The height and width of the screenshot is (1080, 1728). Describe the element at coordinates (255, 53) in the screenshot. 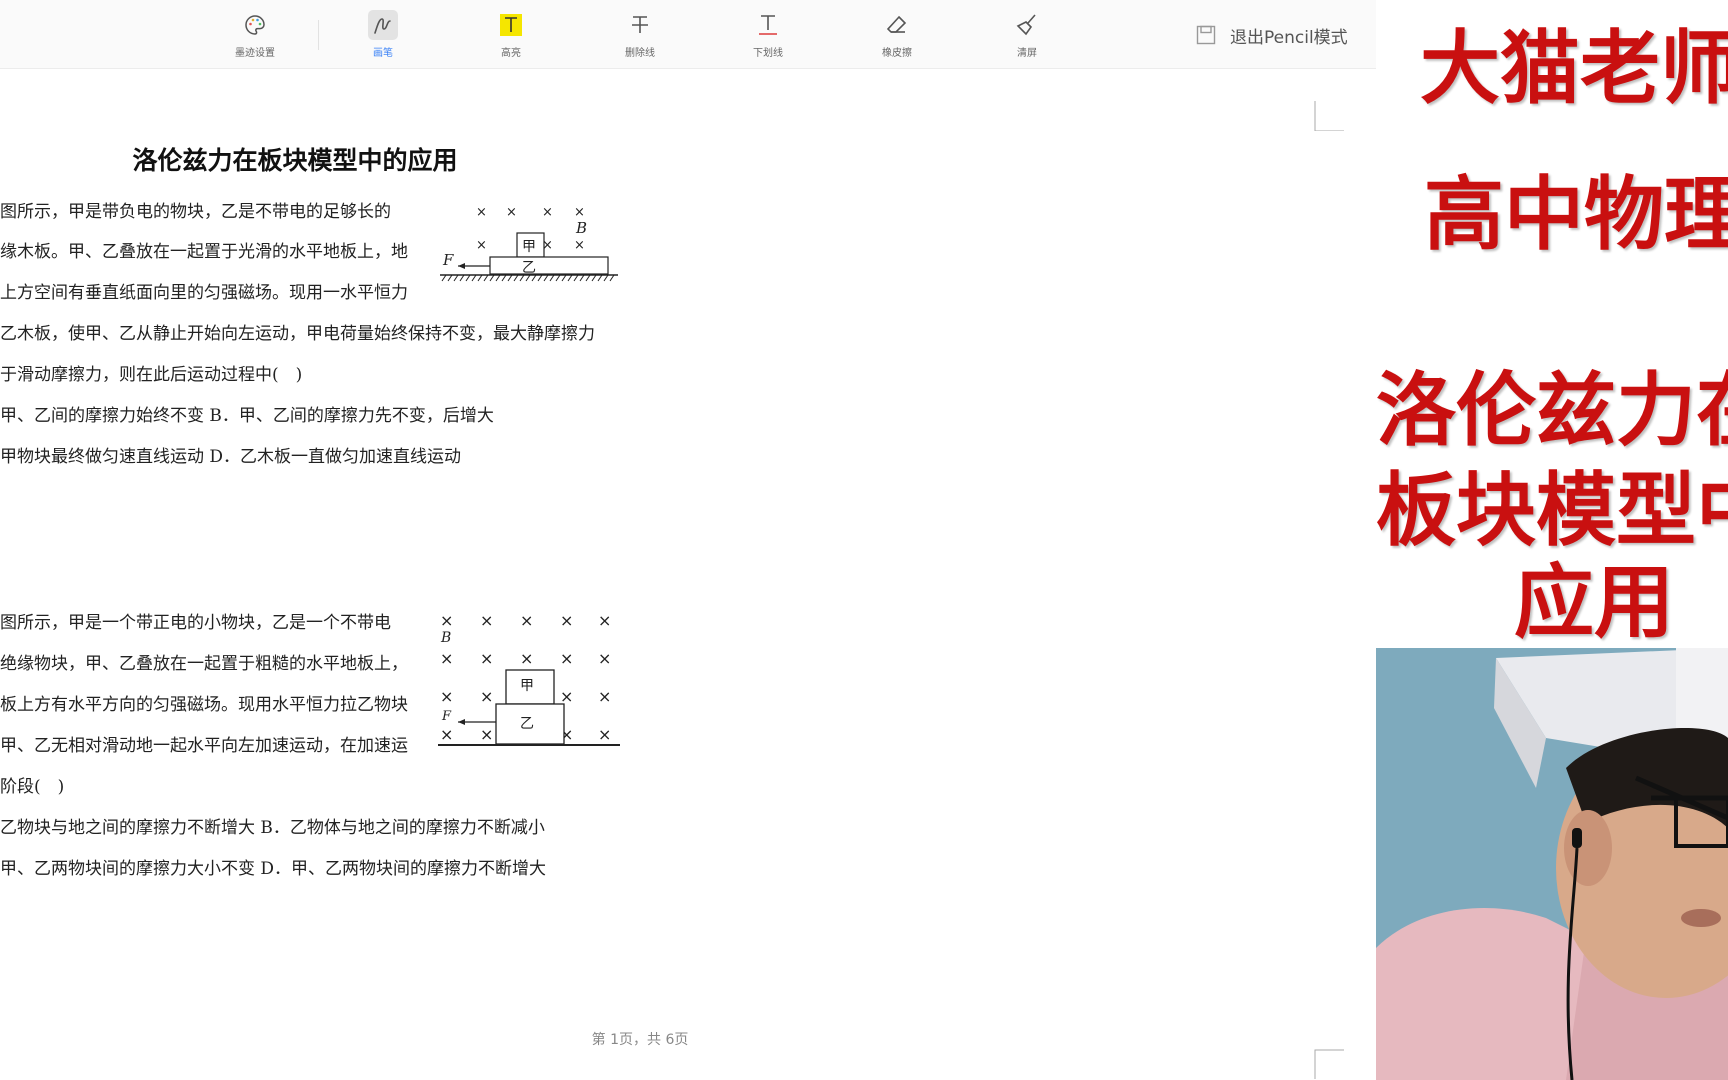

I see `ink-settings-label: 墨迹设置` at that location.